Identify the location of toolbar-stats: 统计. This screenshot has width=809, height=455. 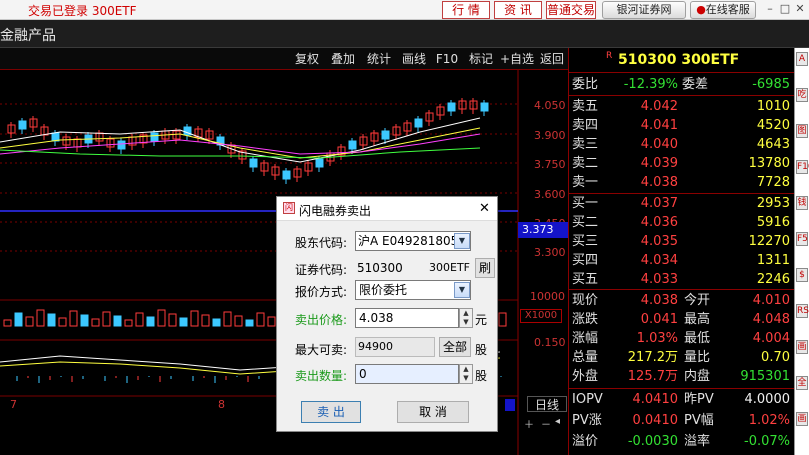
(379, 59).